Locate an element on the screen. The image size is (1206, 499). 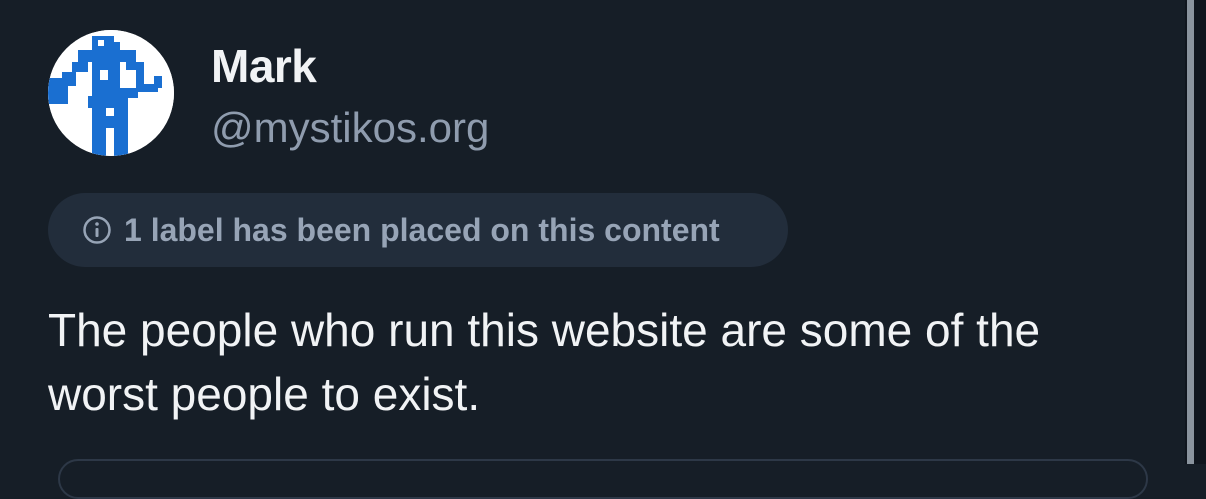
author-avatar is located at coordinates (111, 93).